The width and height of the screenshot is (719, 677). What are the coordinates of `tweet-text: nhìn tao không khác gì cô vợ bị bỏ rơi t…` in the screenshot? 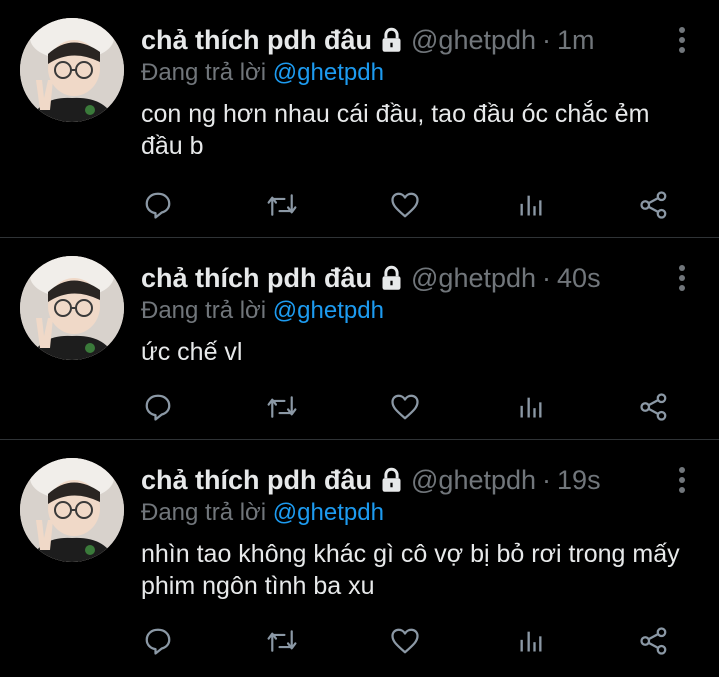 It's located at (410, 570).